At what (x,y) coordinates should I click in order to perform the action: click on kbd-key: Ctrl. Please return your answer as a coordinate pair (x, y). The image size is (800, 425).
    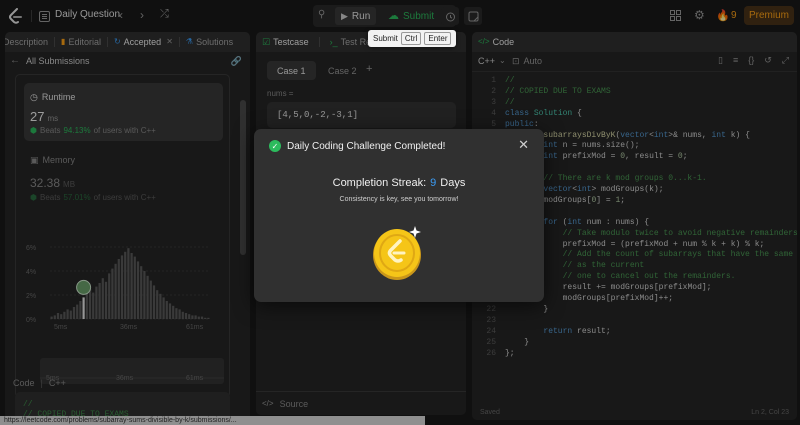
    Looking at the image, I should click on (411, 38).